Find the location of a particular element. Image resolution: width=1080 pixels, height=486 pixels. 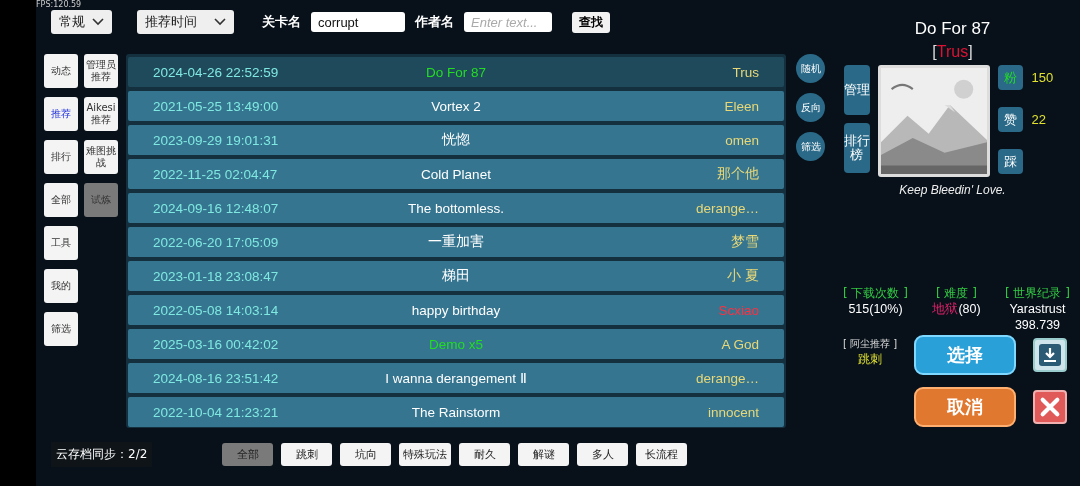

nav-button: Aikesi推荐 is located at coordinates (101, 114).